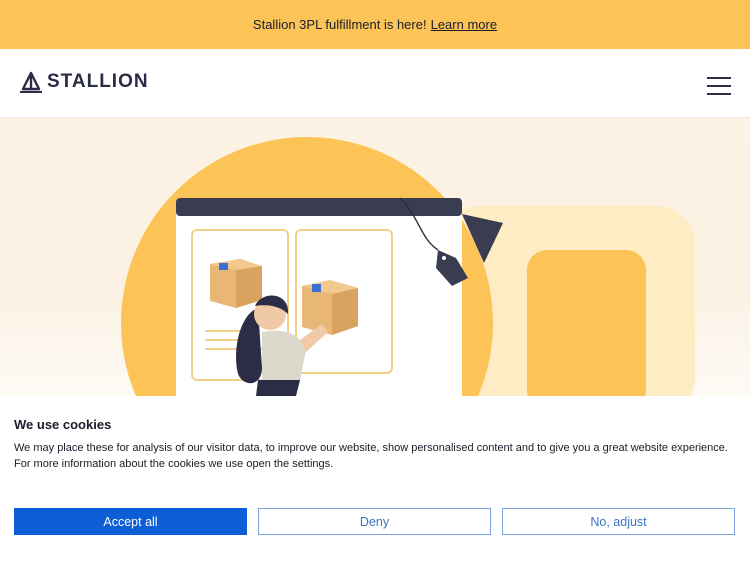 Image resolution: width=750 pixels, height=563 pixels. What do you see at coordinates (719, 86) in the screenshot?
I see `hamburger-menu-icon` at bounding box center [719, 86].